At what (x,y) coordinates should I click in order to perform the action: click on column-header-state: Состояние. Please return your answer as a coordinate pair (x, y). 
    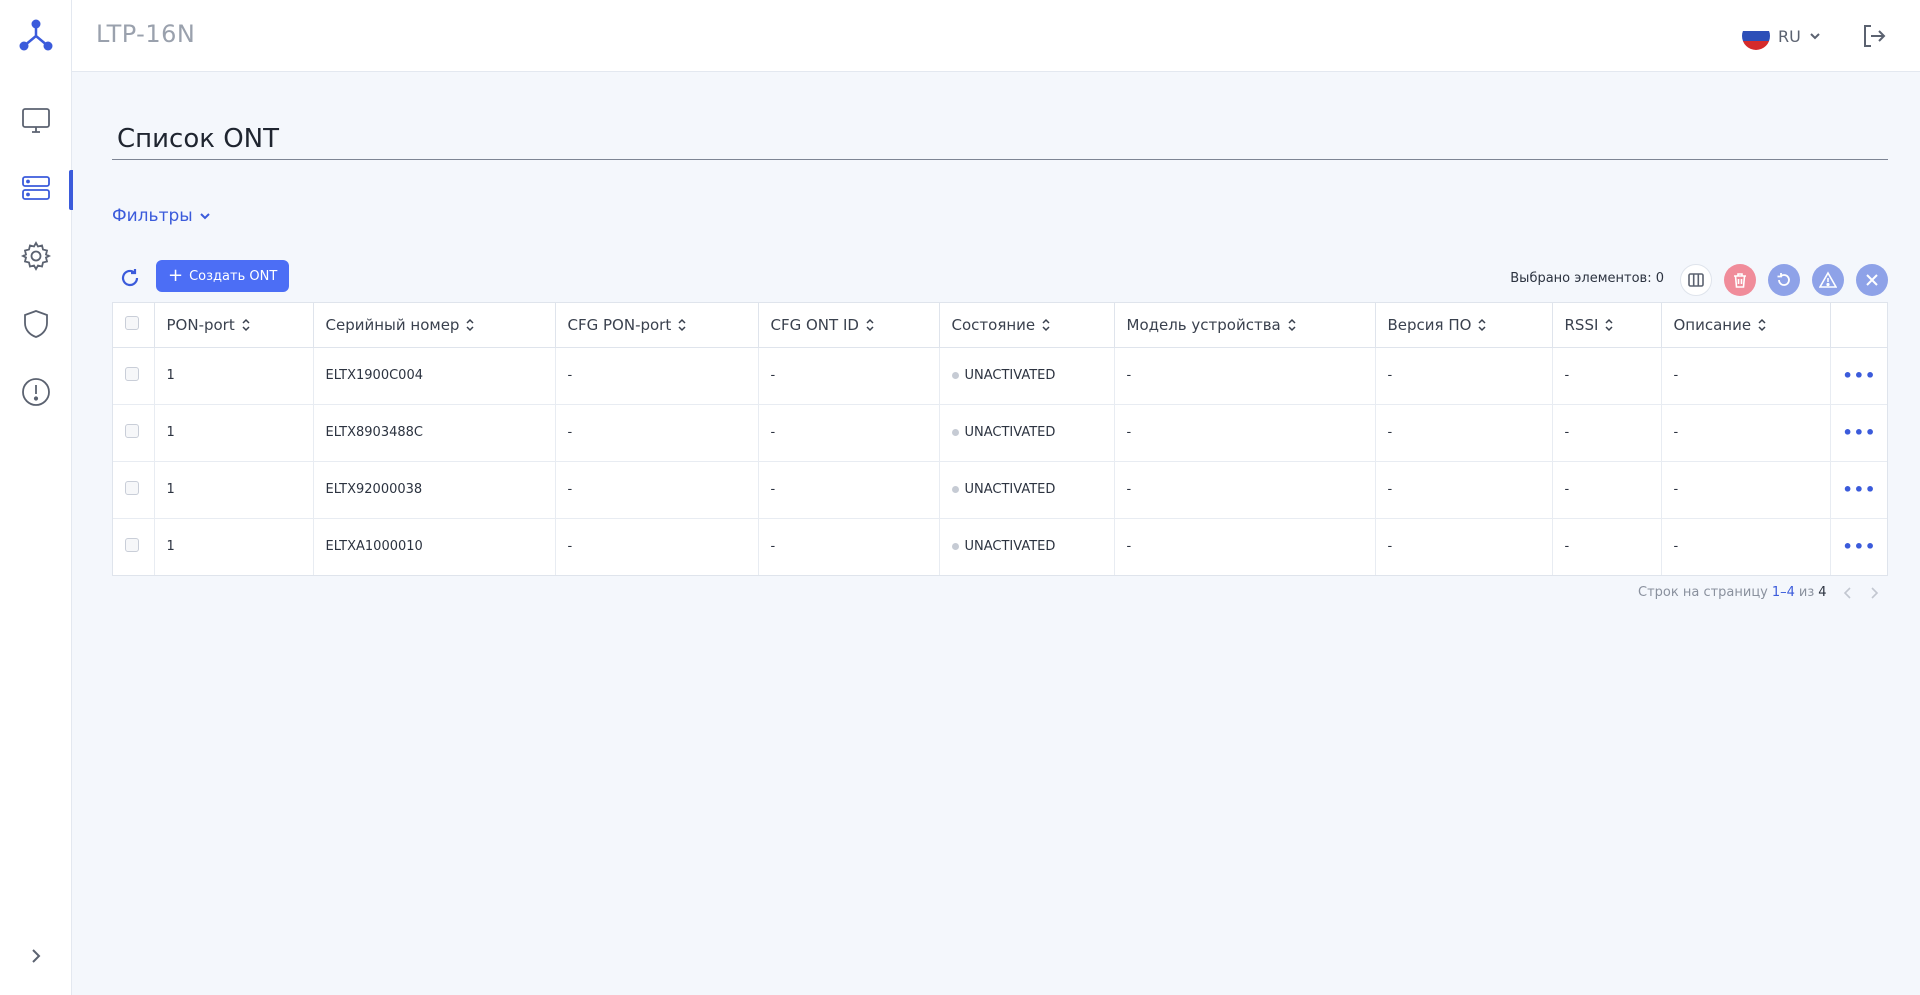
    Looking at the image, I should click on (1027, 325).